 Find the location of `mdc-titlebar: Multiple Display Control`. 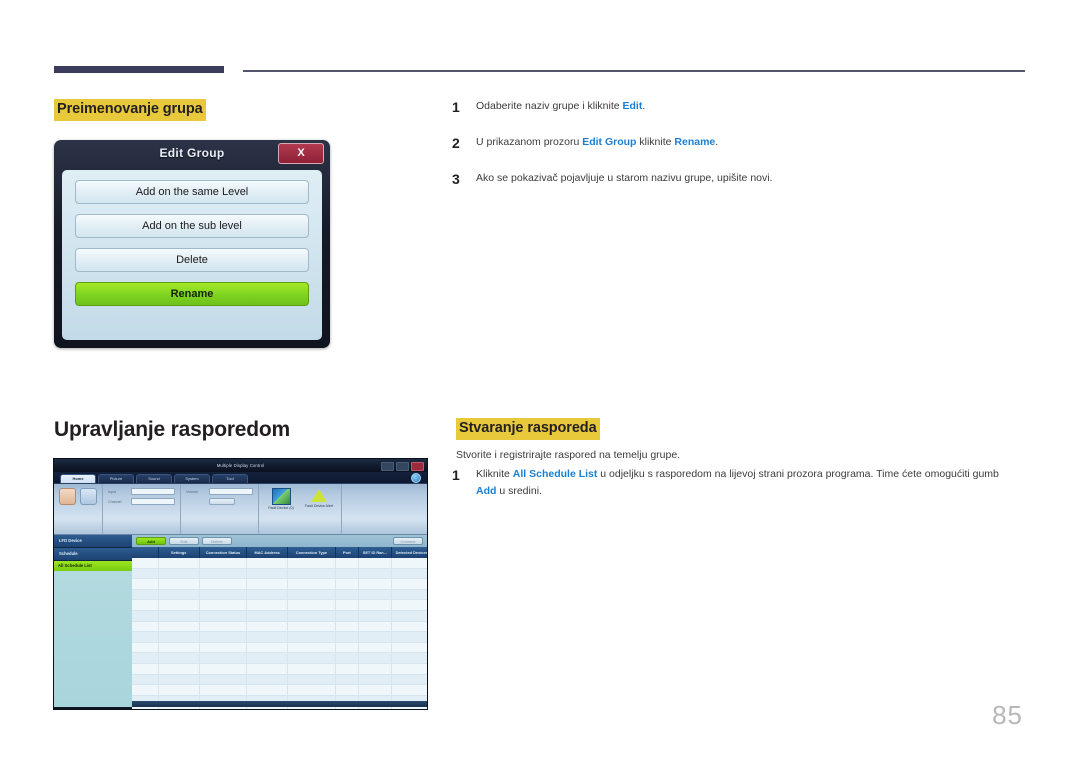

mdc-titlebar: Multiple Display Control is located at coordinates (240, 465).